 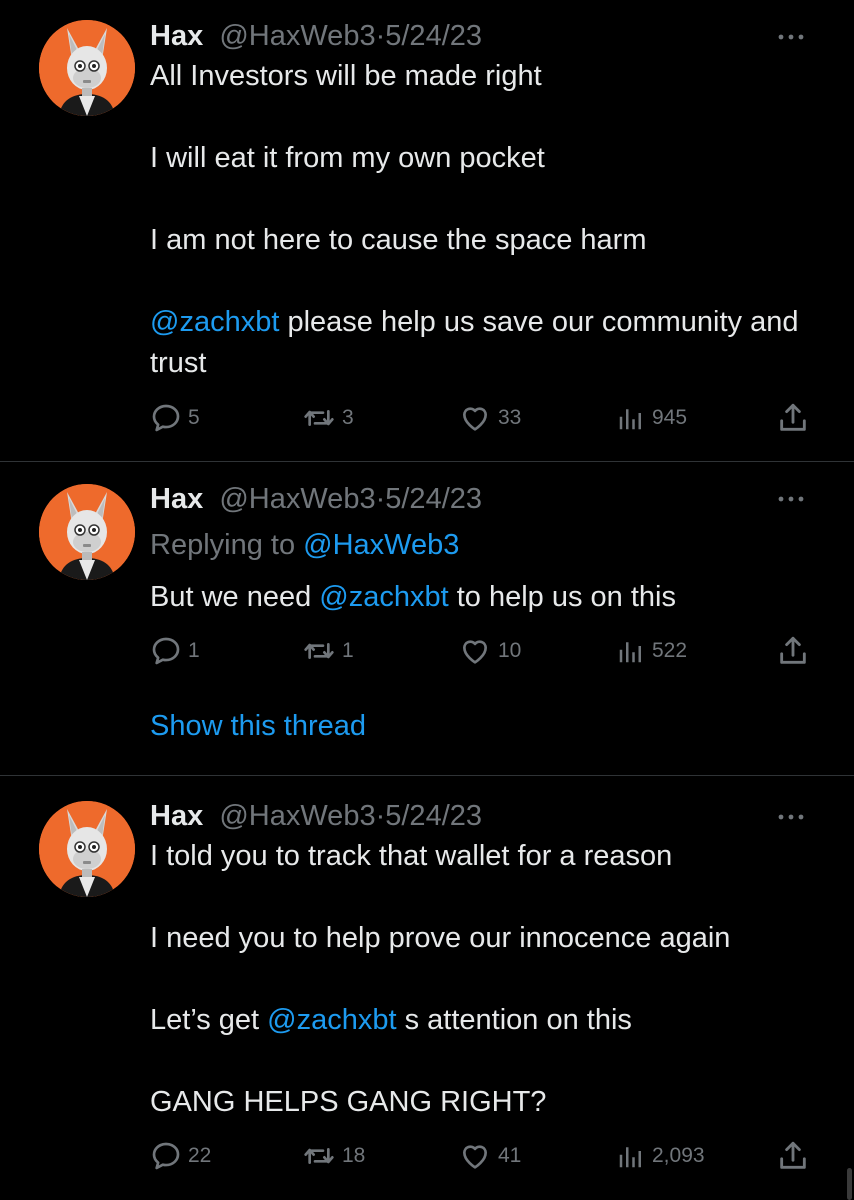 I want to click on action-bar: 22 18 41 2,093, so click(x=482, y=1156).